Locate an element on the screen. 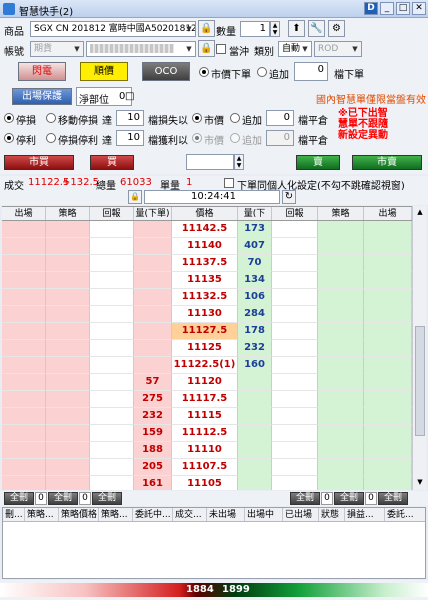  col-not-exited: 未出場 is located at coordinates (226, 514).